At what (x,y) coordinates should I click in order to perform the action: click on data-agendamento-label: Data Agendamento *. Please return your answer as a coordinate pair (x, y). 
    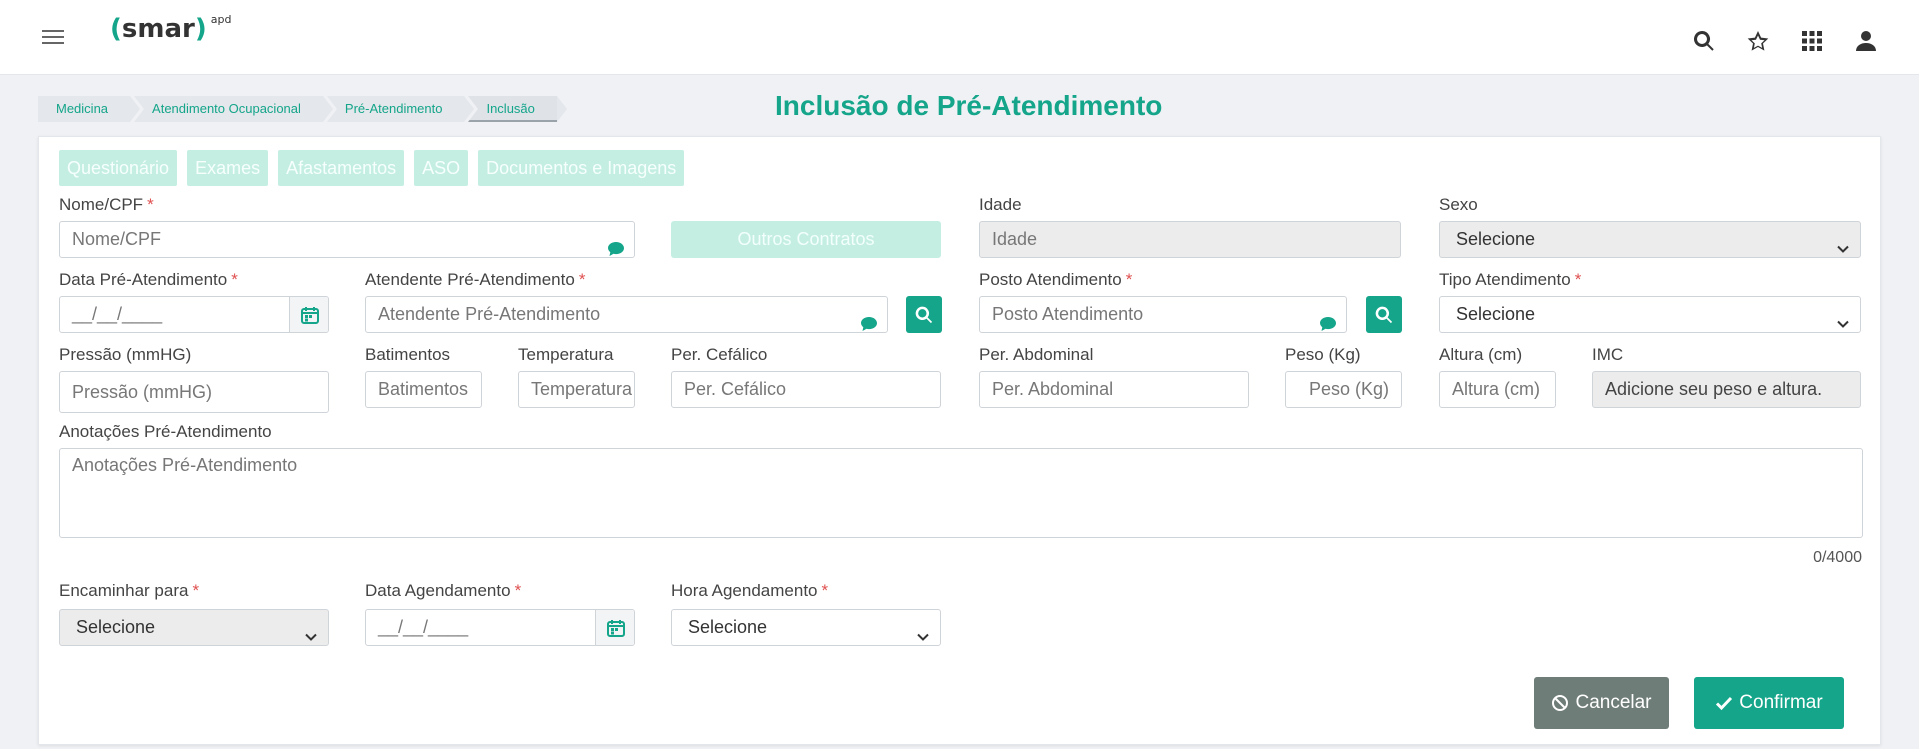
    Looking at the image, I should click on (443, 590).